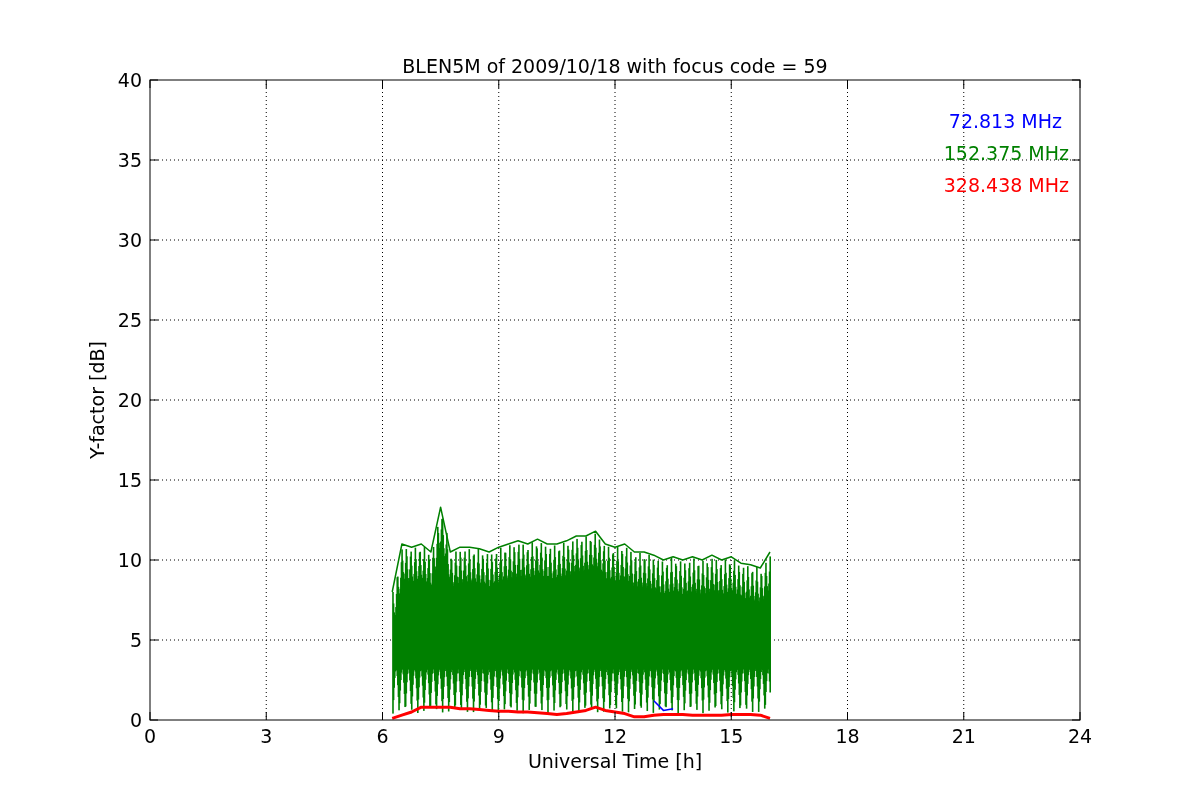 The width and height of the screenshot is (1200, 800). What do you see at coordinates (615, 761) in the screenshot?
I see `x-axis-label: Universal Time [h]` at bounding box center [615, 761].